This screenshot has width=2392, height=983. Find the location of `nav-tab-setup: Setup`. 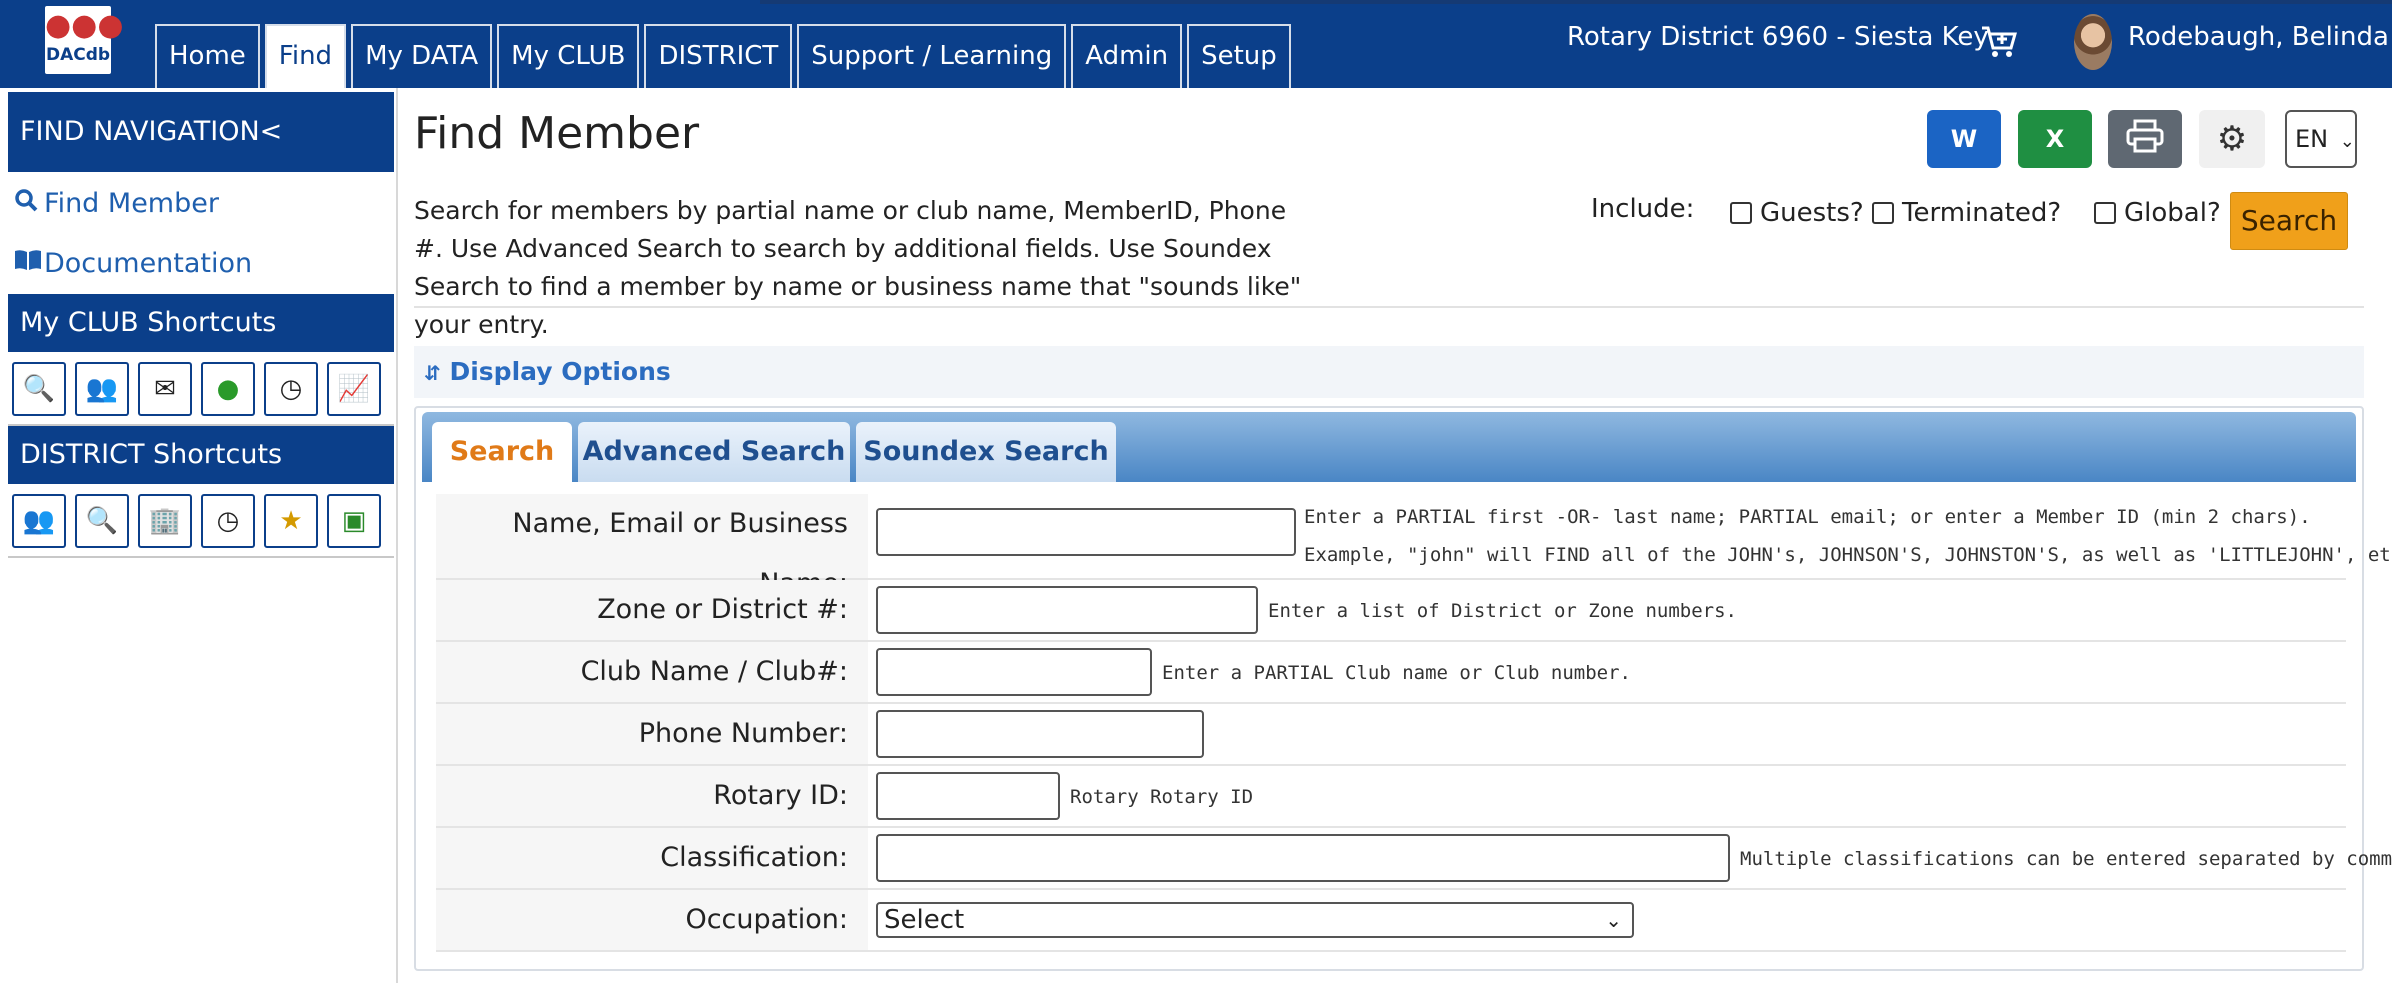

nav-tab-setup: Setup is located at coordinates (1239, 56).